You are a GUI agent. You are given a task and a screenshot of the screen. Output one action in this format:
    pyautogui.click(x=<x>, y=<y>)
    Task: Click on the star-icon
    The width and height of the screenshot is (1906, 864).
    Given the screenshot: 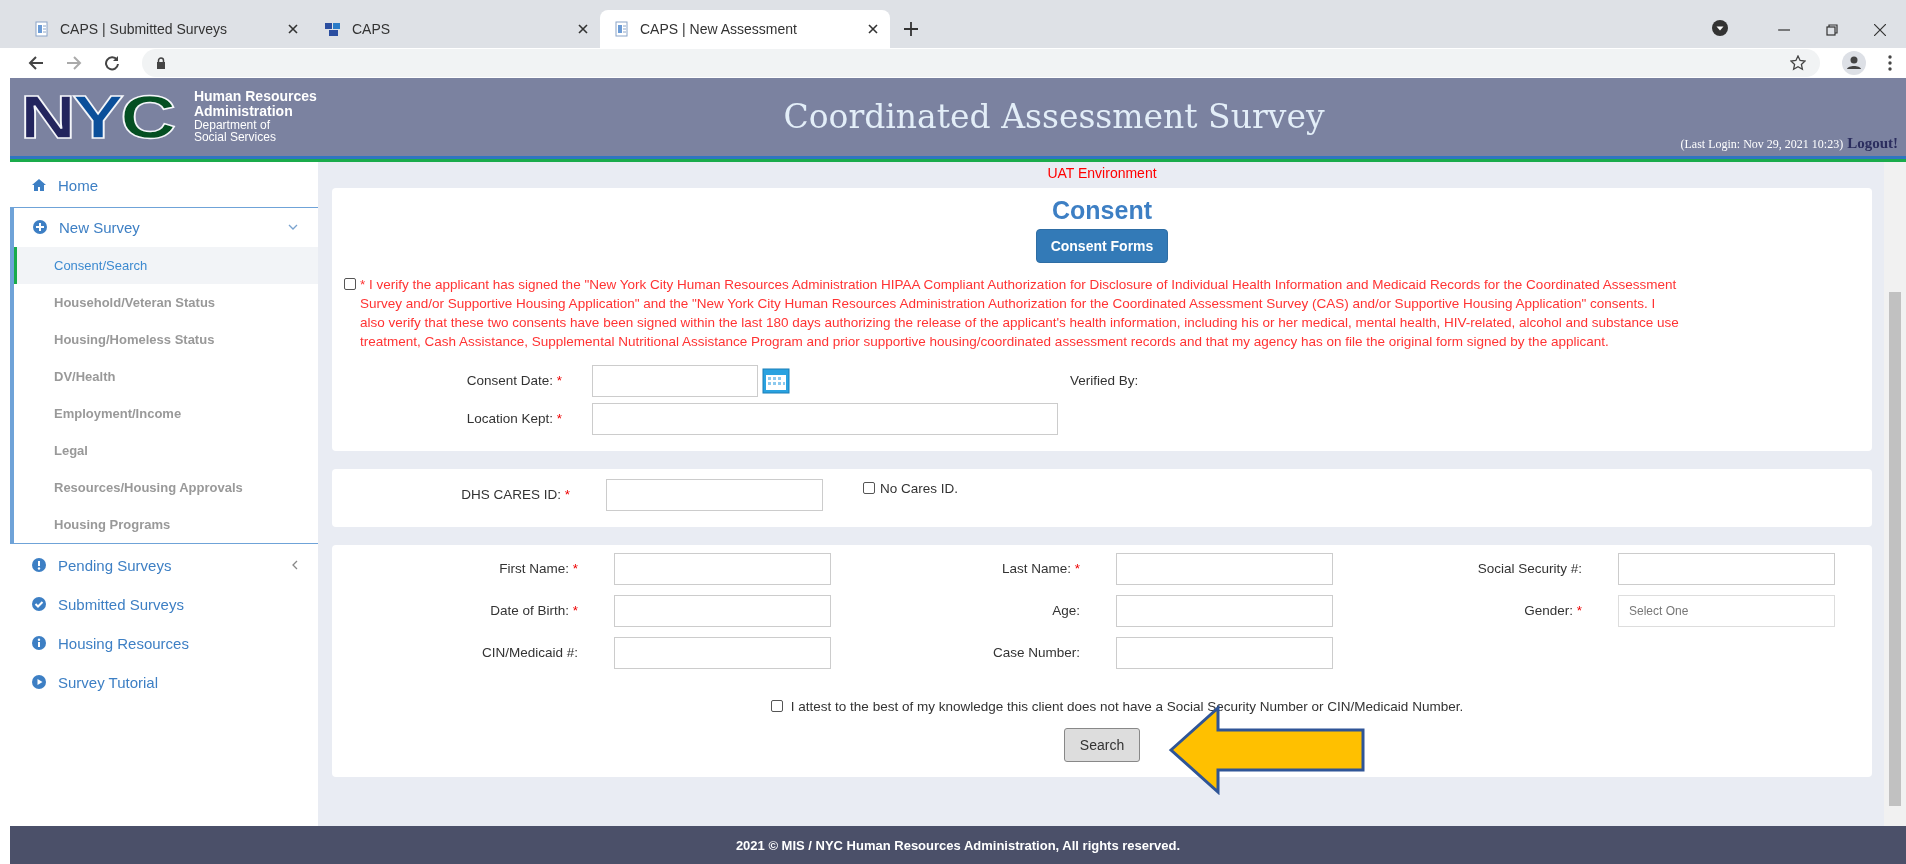 What is the action you would take?
    pyautogui.click(x=1798, y=62)
    